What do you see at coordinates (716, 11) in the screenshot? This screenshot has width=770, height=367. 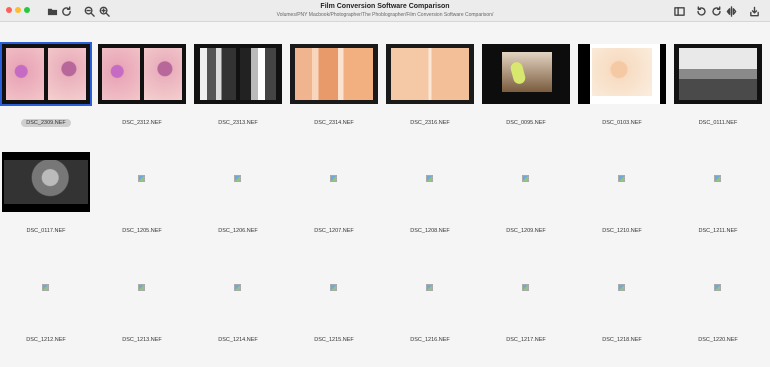 I see `rotate-right-icon` at bounding box center [716, 11].